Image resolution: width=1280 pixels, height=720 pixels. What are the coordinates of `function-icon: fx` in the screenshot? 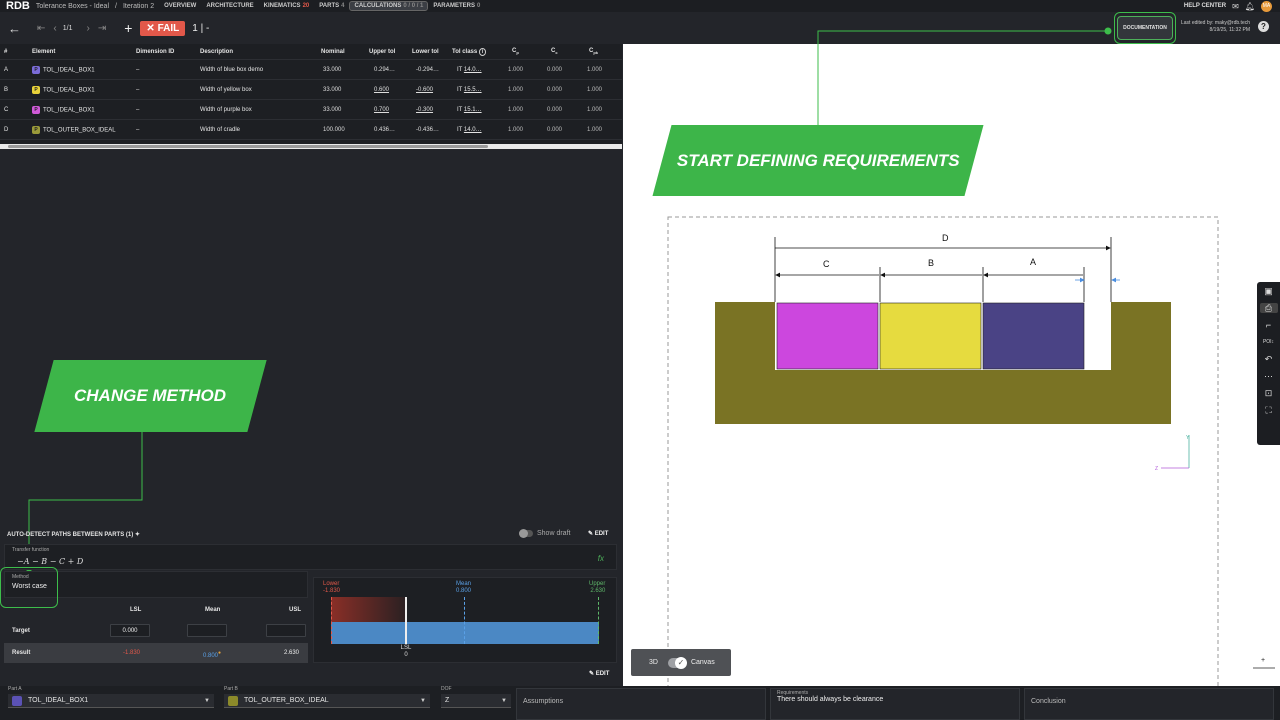 It's located at (601, 558).